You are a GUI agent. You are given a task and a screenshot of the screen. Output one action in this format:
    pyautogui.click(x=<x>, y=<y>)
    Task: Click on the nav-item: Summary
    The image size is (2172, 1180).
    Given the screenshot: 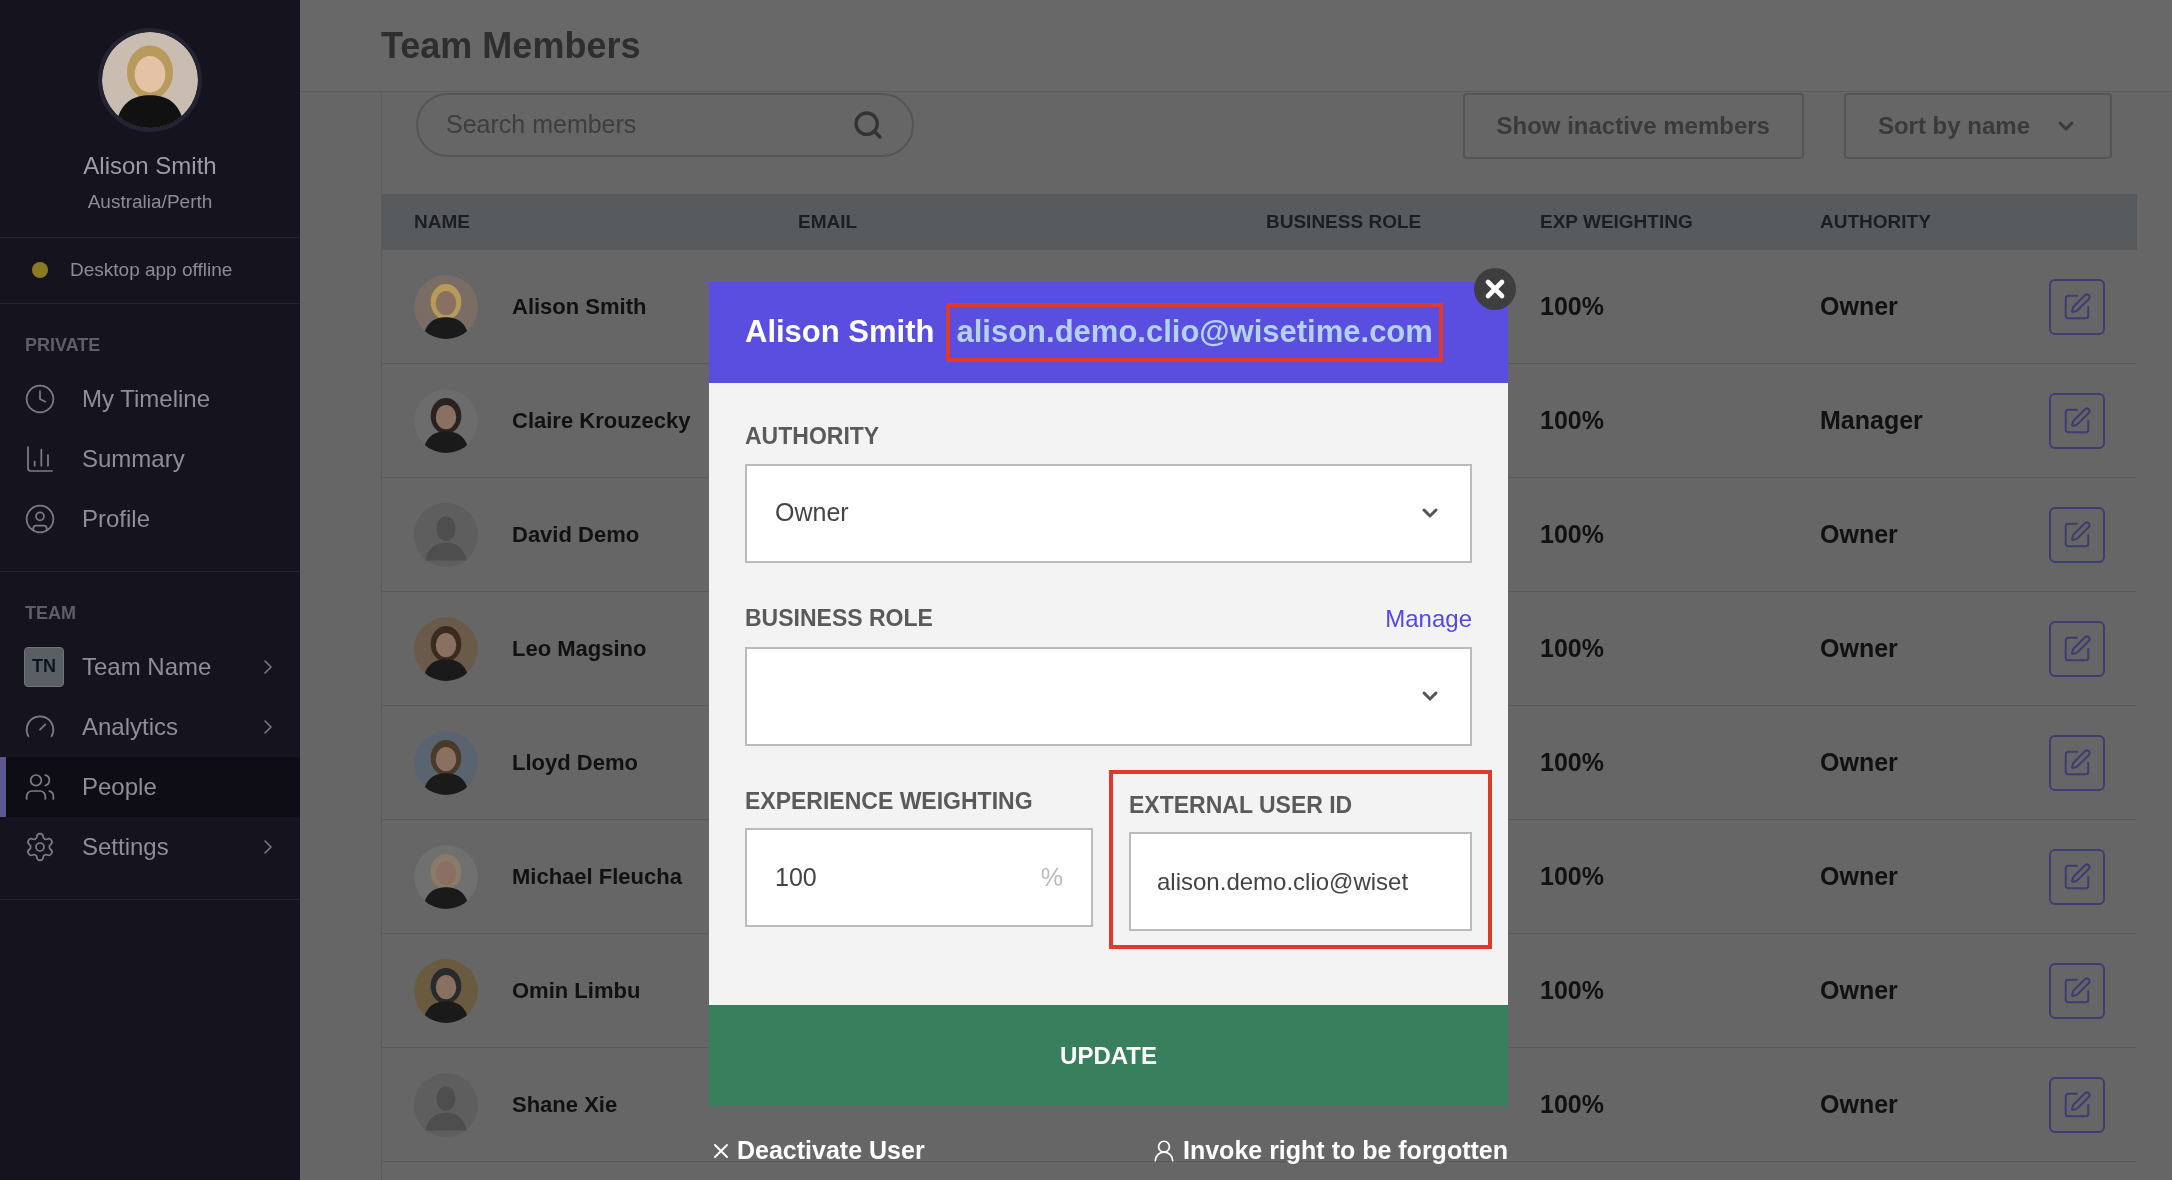 What is the action you would take?
    pyautogui.click(x=150, y=458)
    